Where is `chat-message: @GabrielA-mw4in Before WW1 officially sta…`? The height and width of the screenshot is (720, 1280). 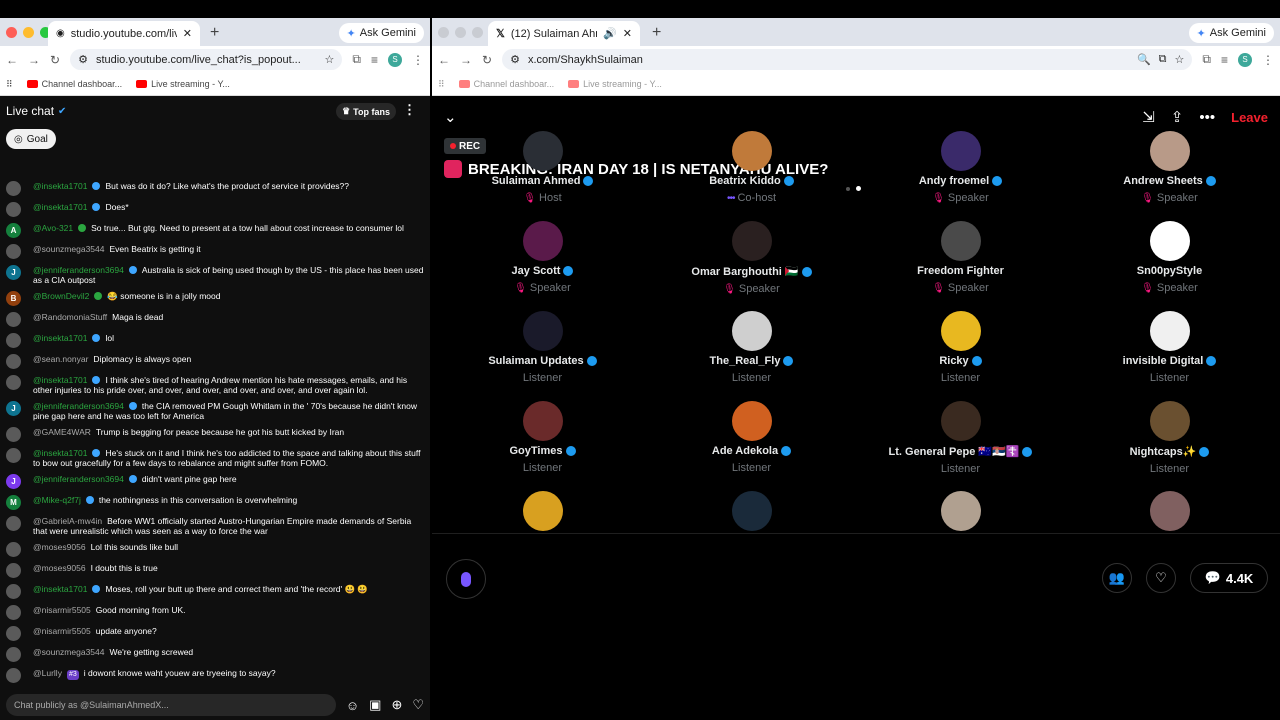
chat-message: @GabrielA-mw4in Before WW1 officially sta… is located at coordinates (215, 526).